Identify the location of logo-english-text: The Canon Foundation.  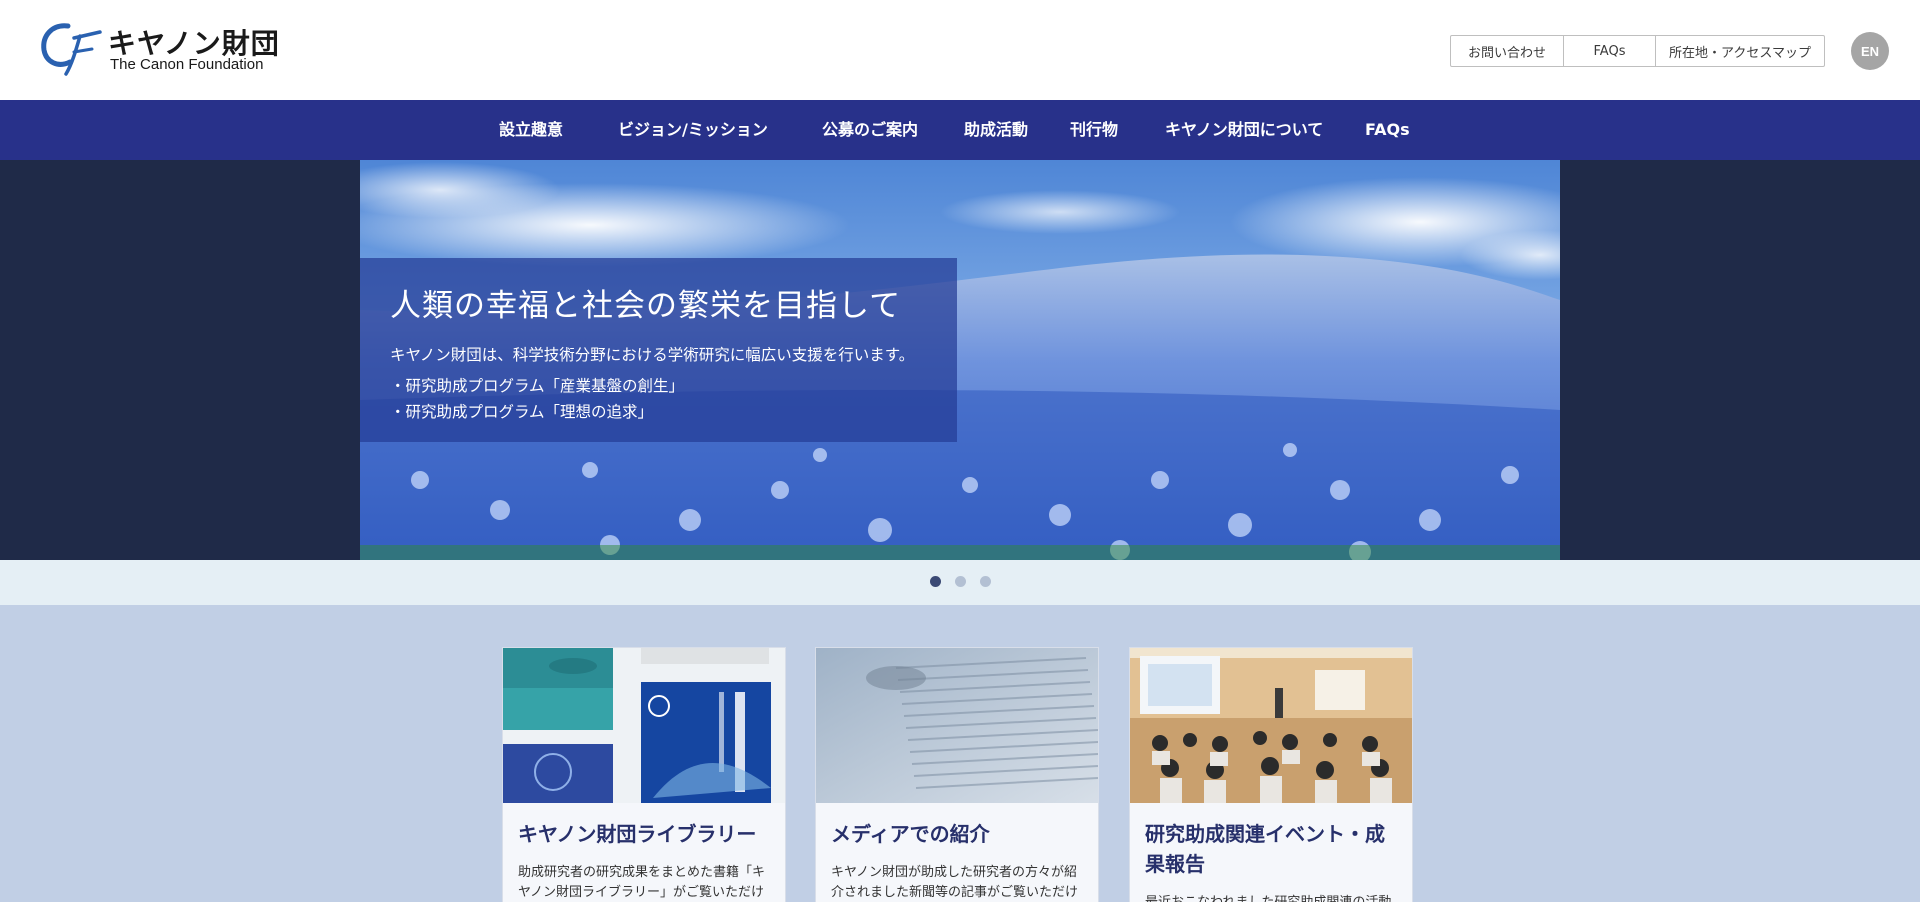
(187, 64).